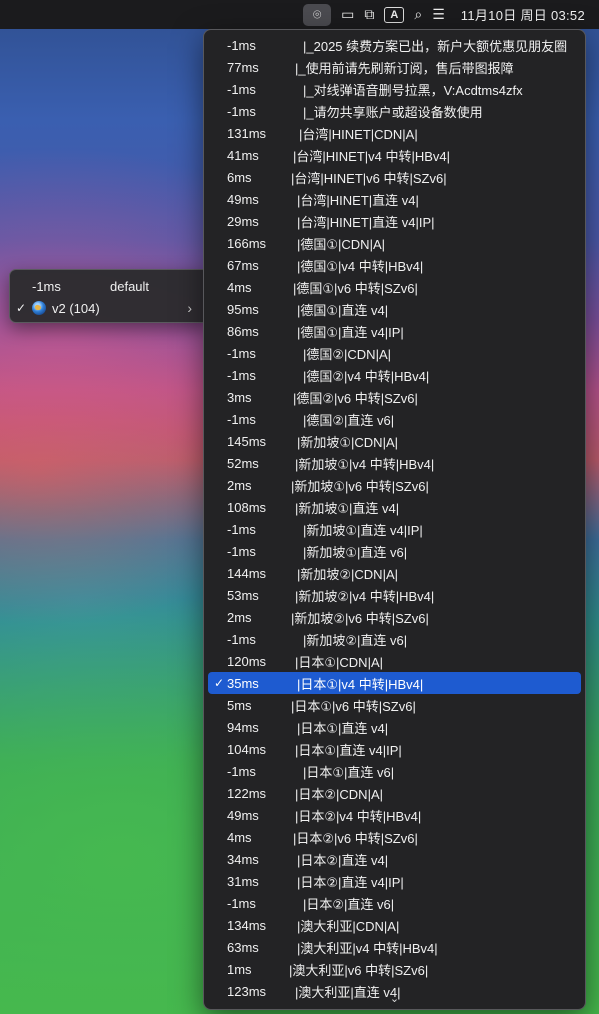  I want to click on server-item: 166ms |德国①|CDN|A|, so click(394, 243).